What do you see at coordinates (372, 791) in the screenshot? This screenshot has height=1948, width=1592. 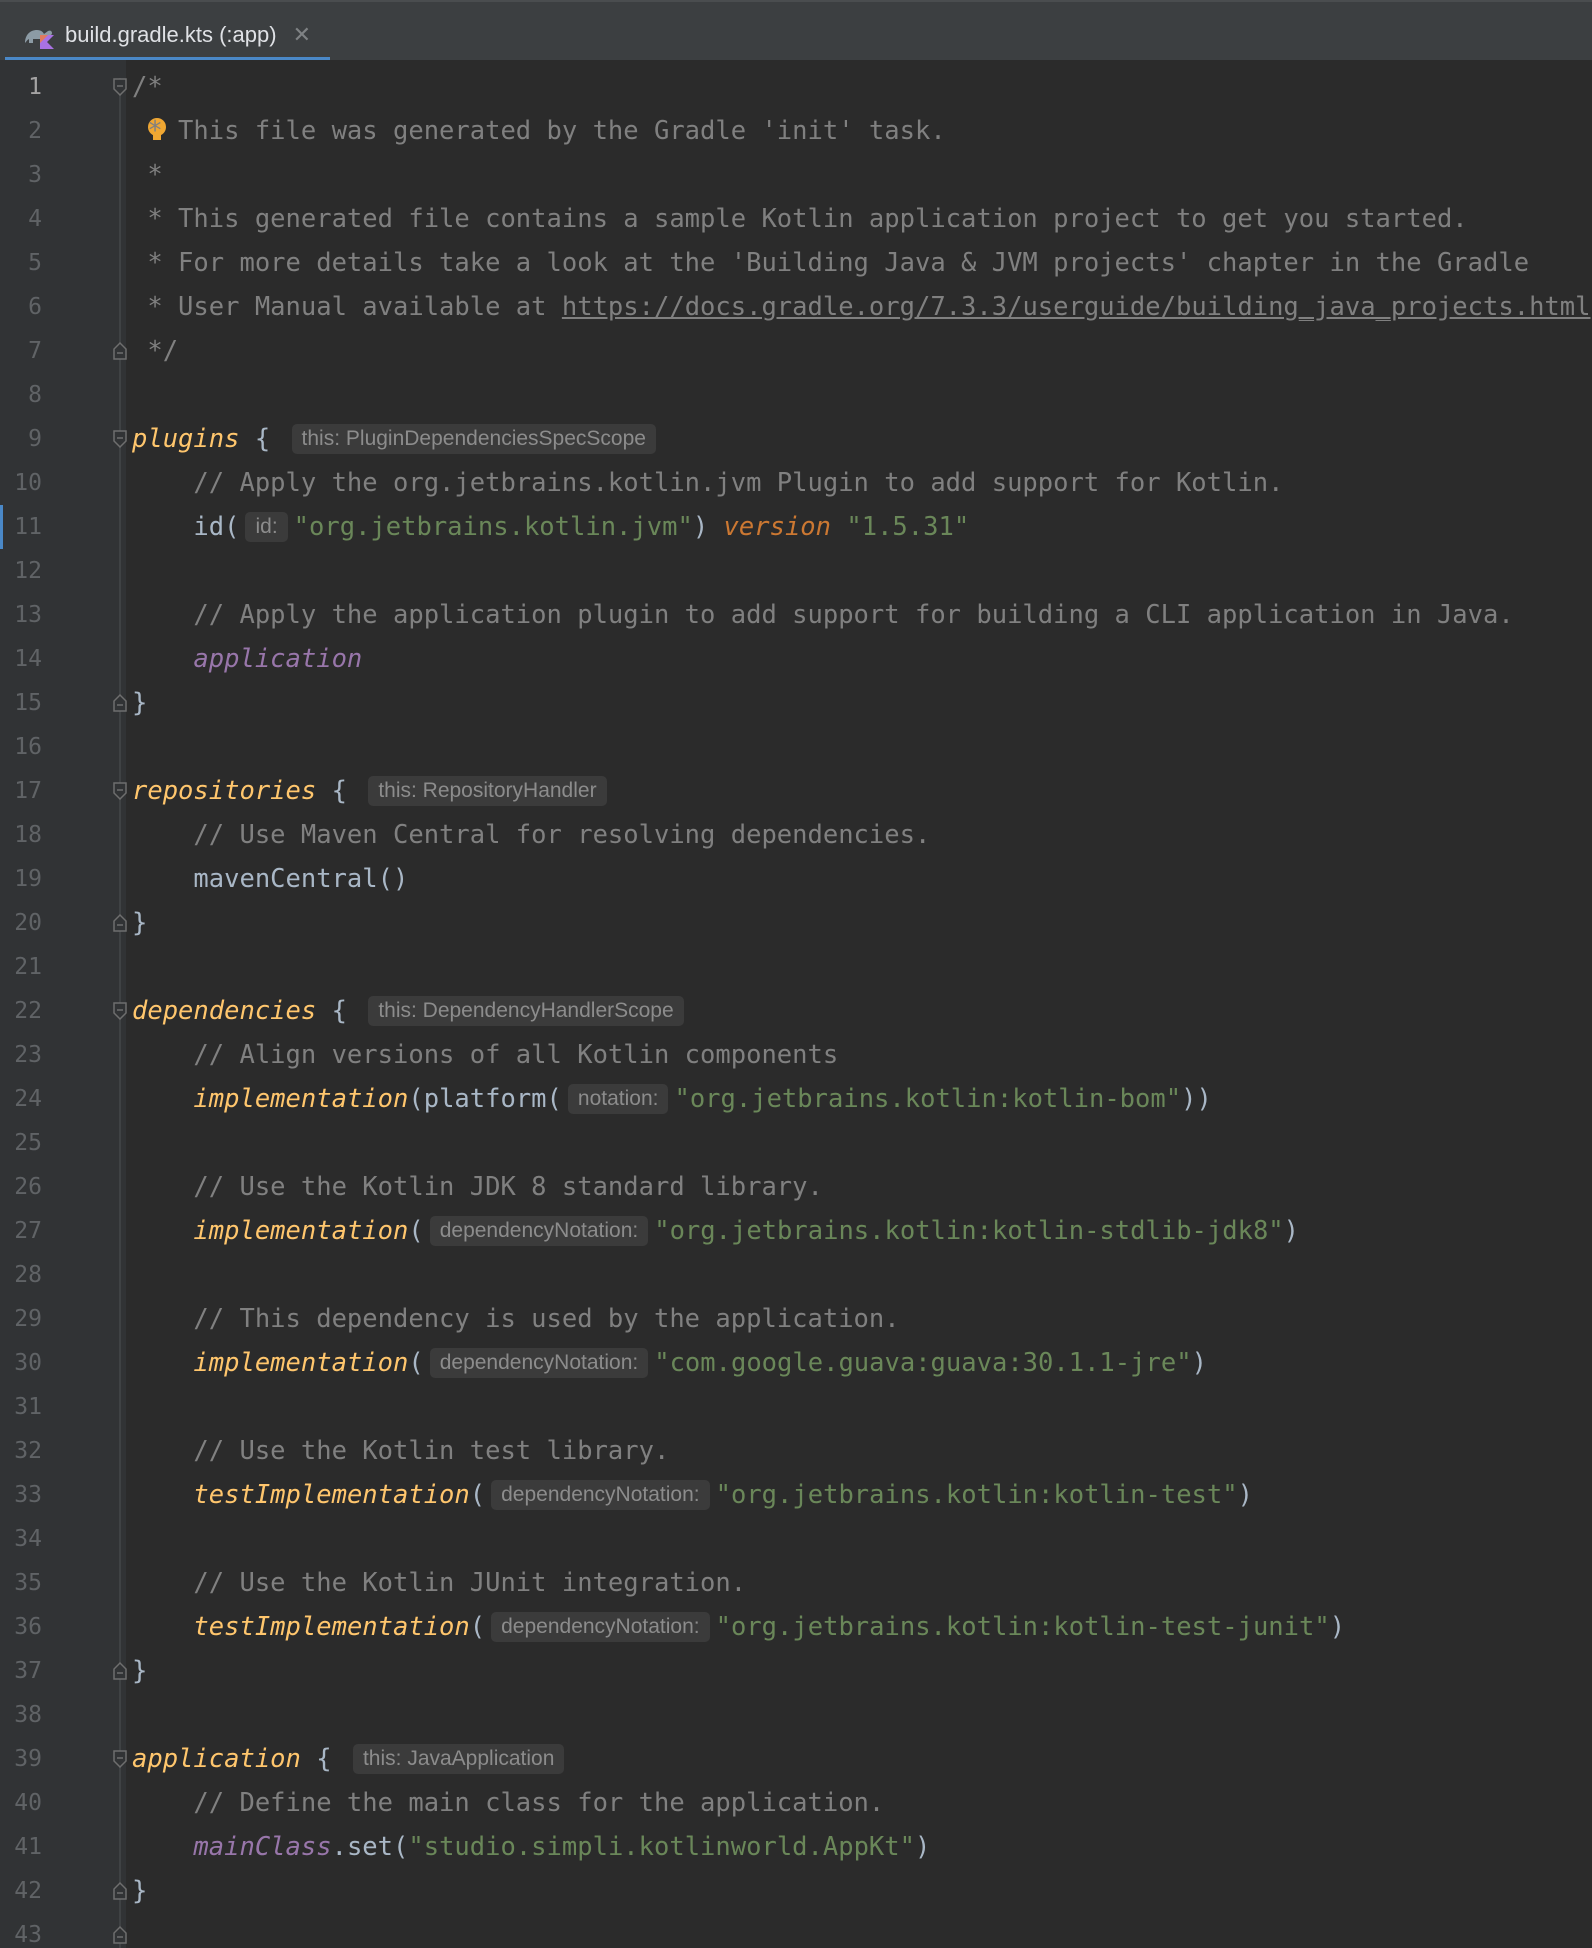 I see `code-text: repositories { this: RepositoryHandler` at bounding box center [372, 791].